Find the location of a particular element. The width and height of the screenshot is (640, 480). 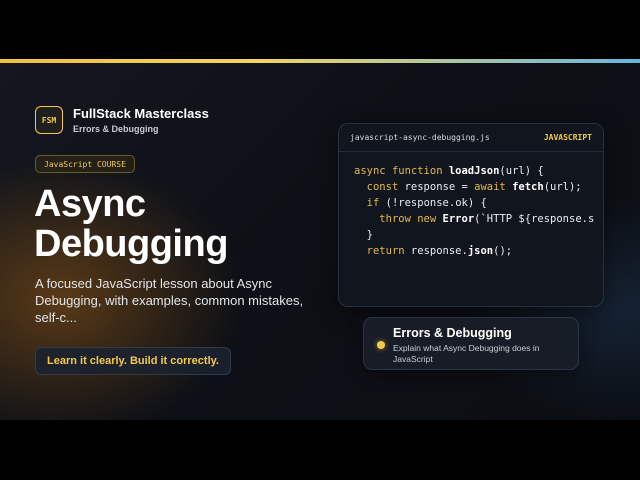

topic-title: Errors & Debugging is located at coordinates (452, 333).